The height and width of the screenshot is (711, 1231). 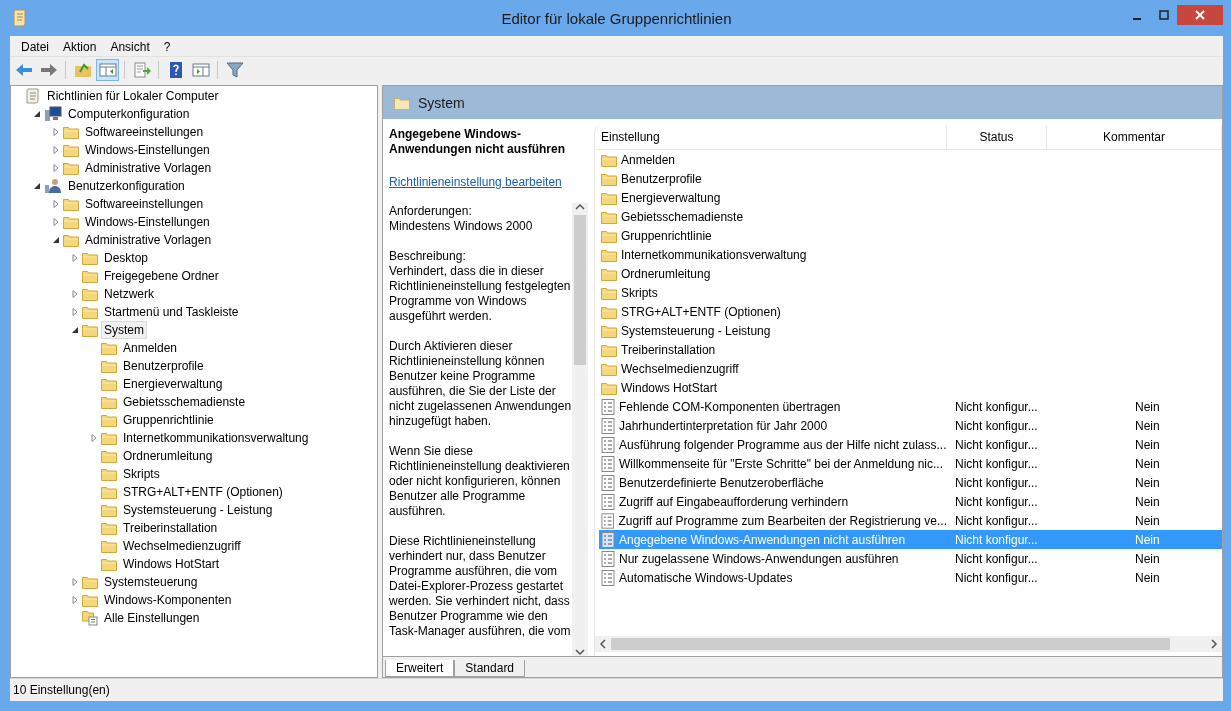 What do you see at coordinates (910, 235) in the screenshot?
I see `table-row: Gruppenrichtlinie` at bounding box center [910, 235].